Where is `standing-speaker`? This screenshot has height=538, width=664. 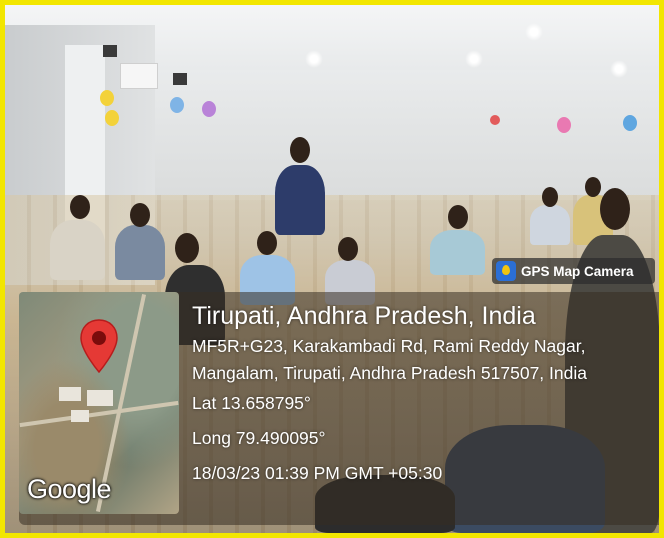 standing-speaker is located at coordinates (300, 200).